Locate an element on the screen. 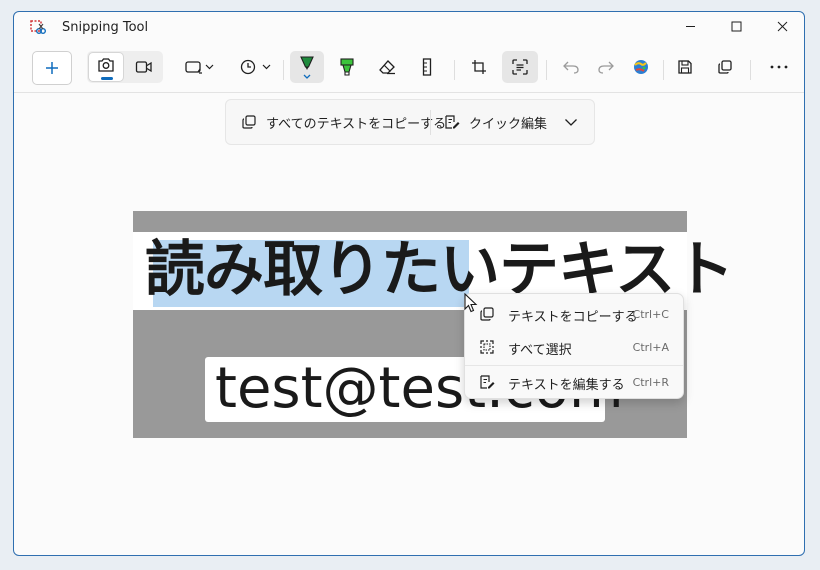  rectangle-snip-icon is located at coordinates (199, 67).